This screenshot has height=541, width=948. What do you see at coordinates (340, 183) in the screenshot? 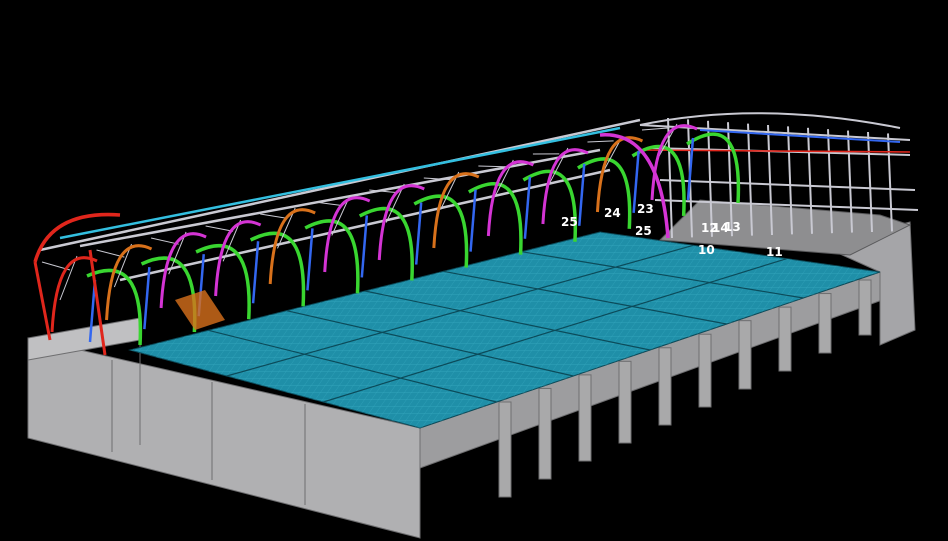
I see `longitudinal-beam` at bounding box center [340, 183].